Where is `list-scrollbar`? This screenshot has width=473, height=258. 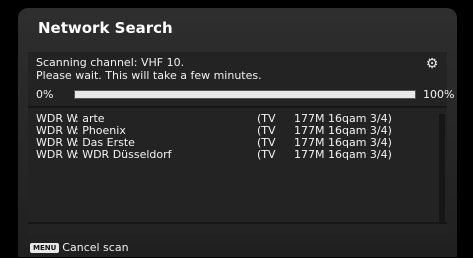
list-scrollbar is located at coordinates (442, 168).